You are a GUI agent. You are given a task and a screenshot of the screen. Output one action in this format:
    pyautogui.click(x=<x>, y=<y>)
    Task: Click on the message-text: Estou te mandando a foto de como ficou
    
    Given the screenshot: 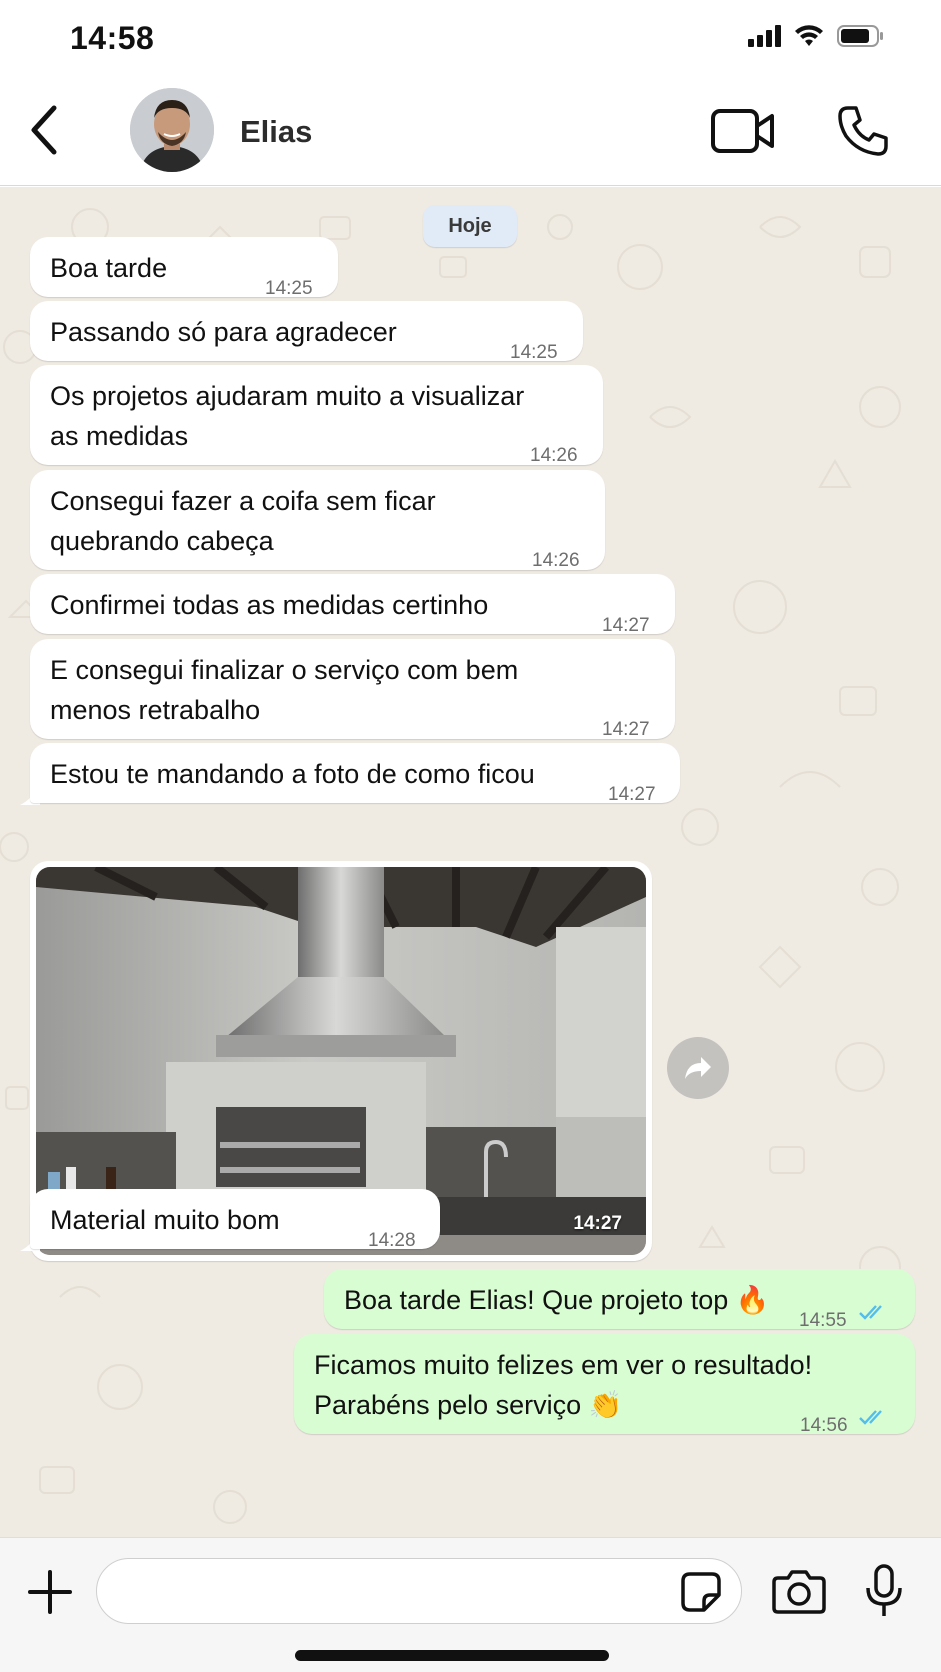 What is the action you would take?
    pyautogui.click(x=292, y=774)
    